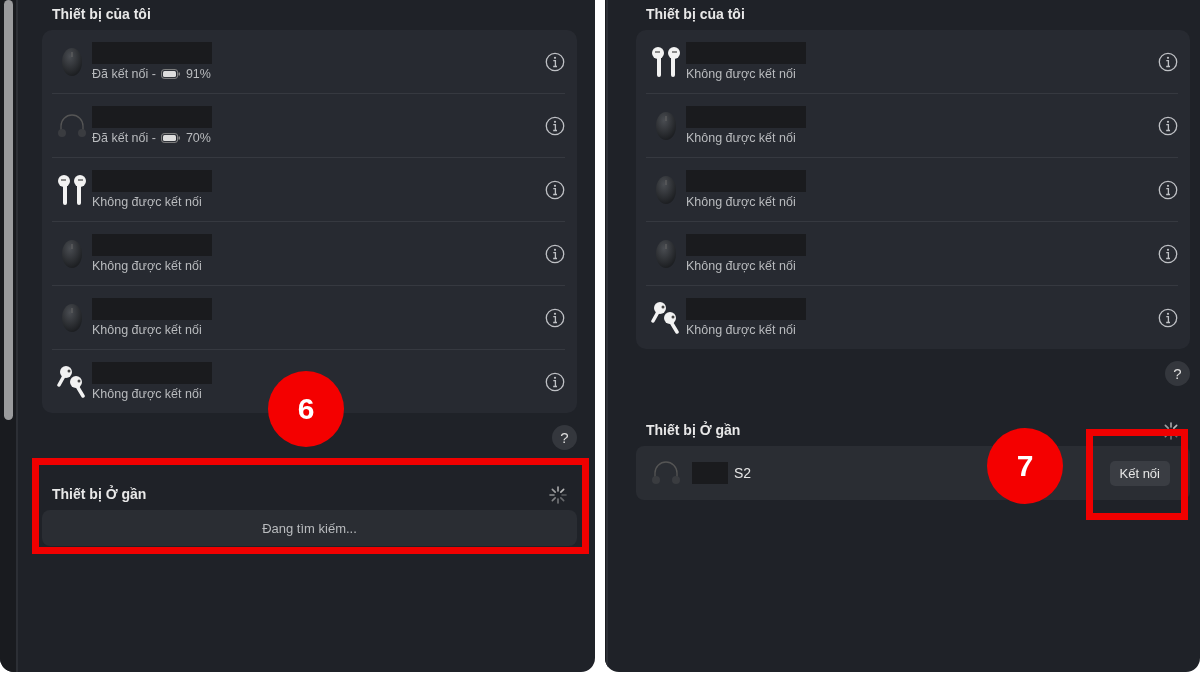 The width and height of the screenshot is (1200, 675). What do you see at coordinates (1139, 473) in the screenshot?
I see `connect-button: Kết nối` at bounding box center [1139, 473].